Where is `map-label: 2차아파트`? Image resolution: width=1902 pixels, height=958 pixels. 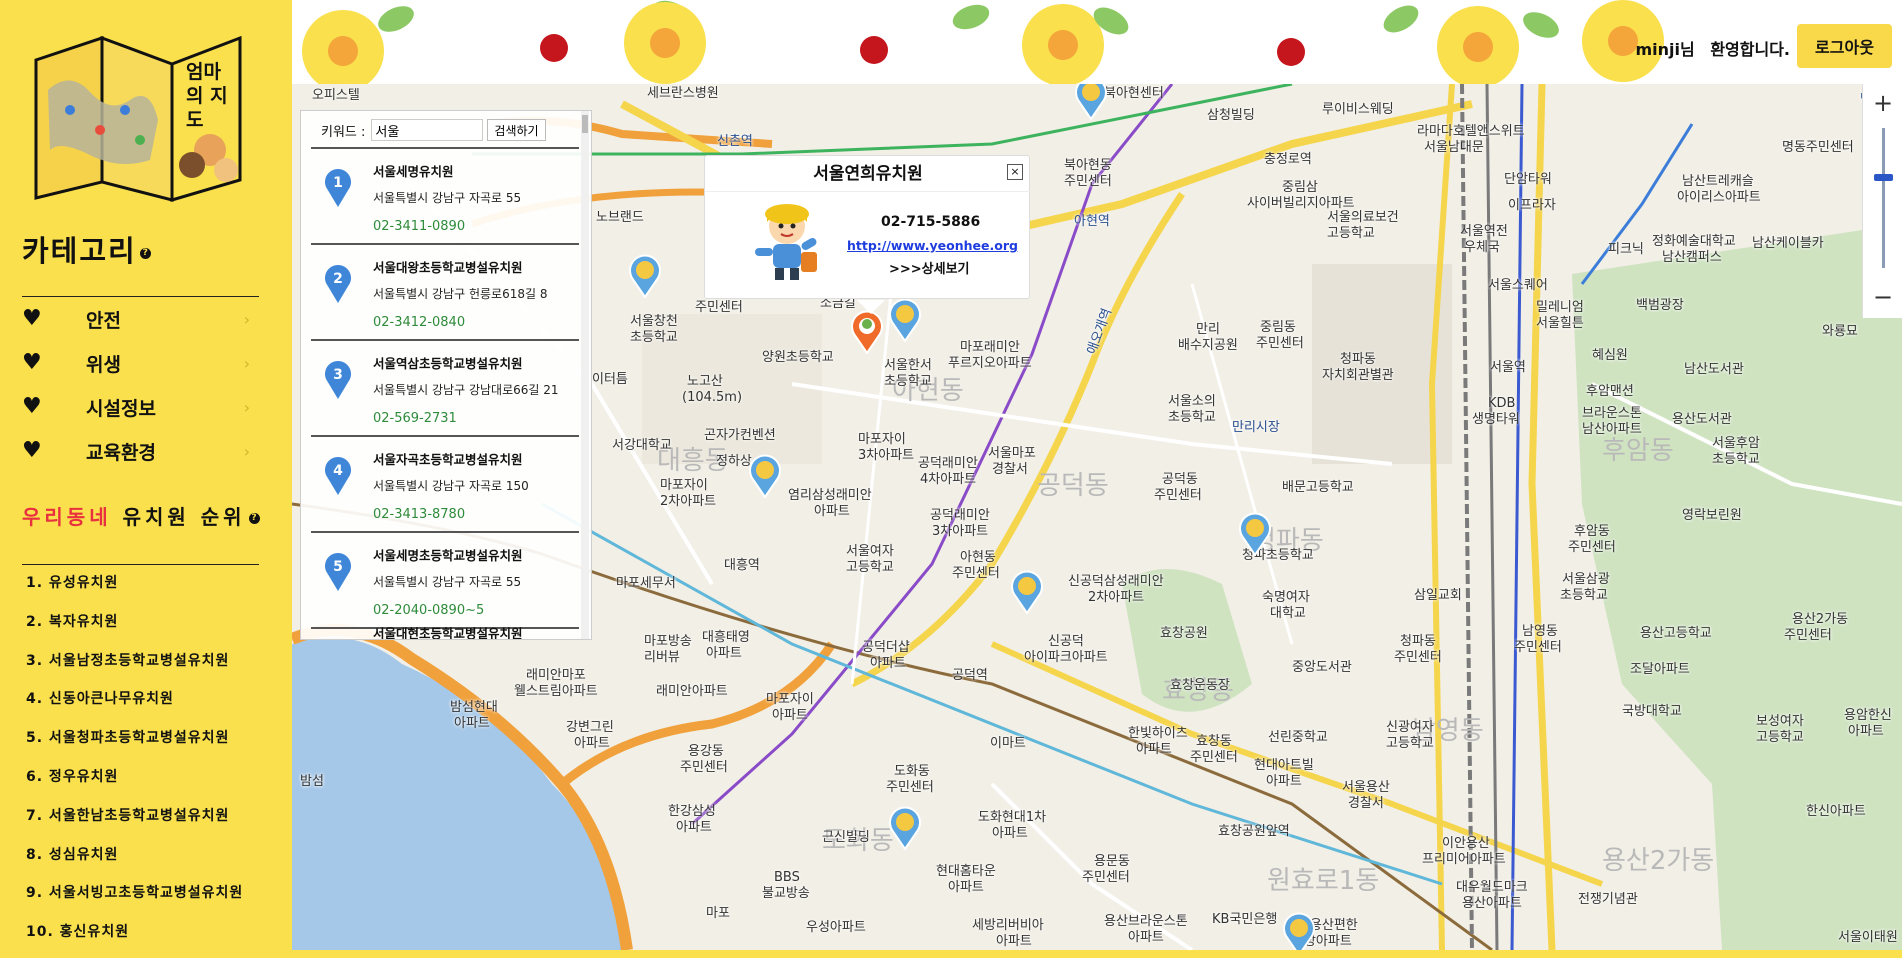
map-label: 2차아파트 is located at coordinates (1116, 597).